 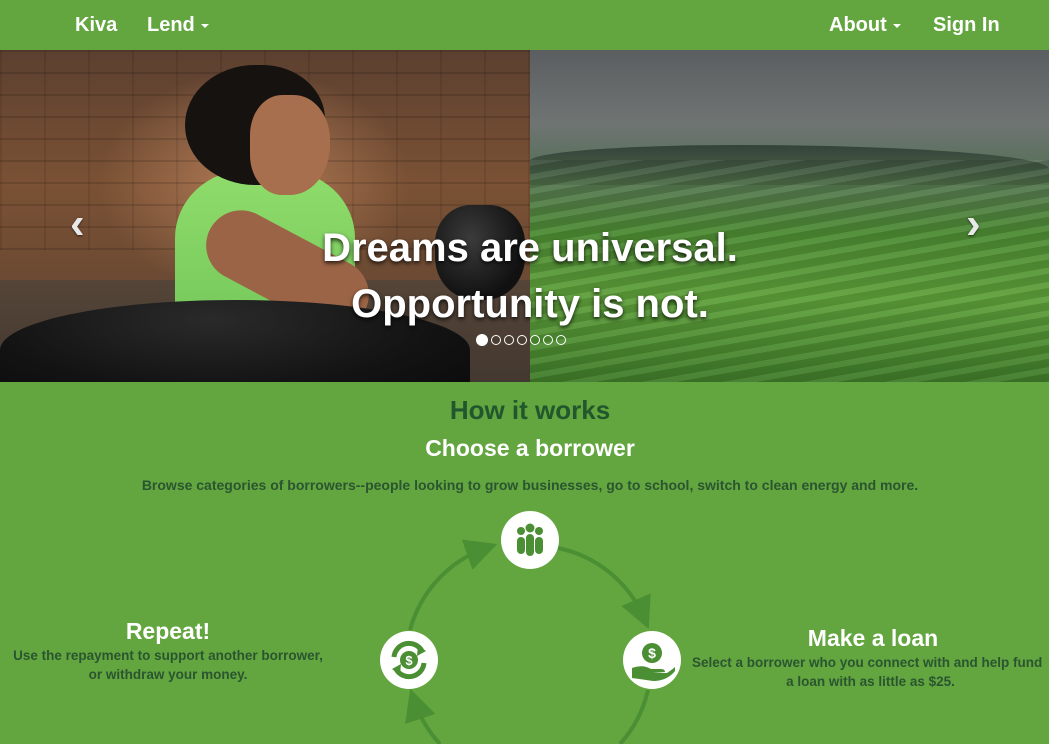 I want to click on people-group-icon, so click(x=530, y=540).